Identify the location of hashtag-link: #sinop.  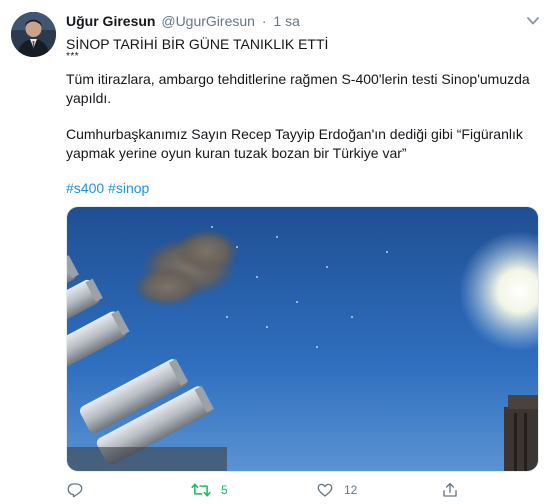
(128, 188).